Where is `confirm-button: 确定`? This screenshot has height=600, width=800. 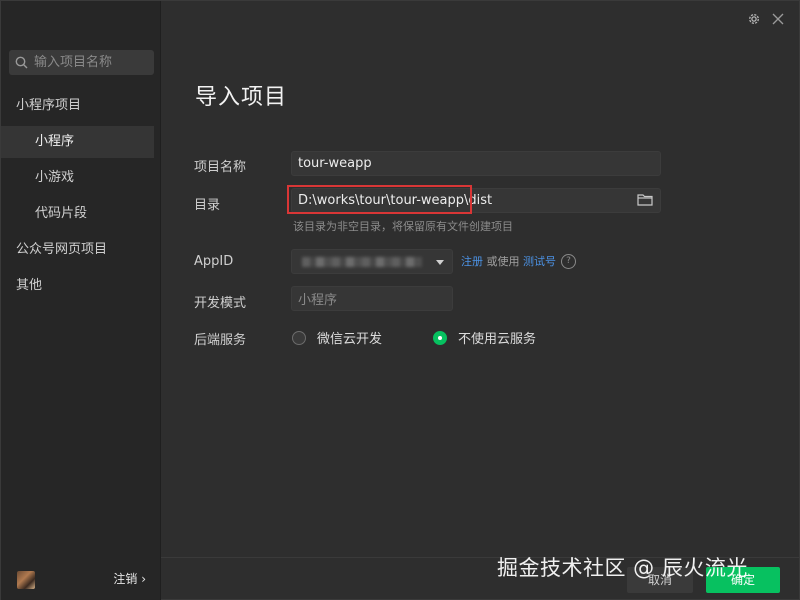
confirm-button: 确定 is located at coordinates (743, 580).